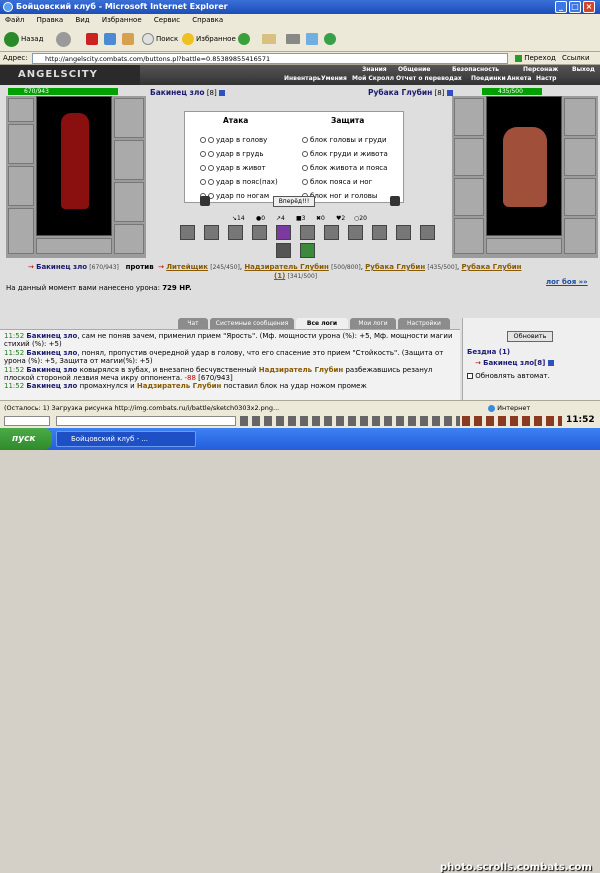 This screenshot has height=873, width=600. I want to click on chat-action-icons, so click(350, 421).